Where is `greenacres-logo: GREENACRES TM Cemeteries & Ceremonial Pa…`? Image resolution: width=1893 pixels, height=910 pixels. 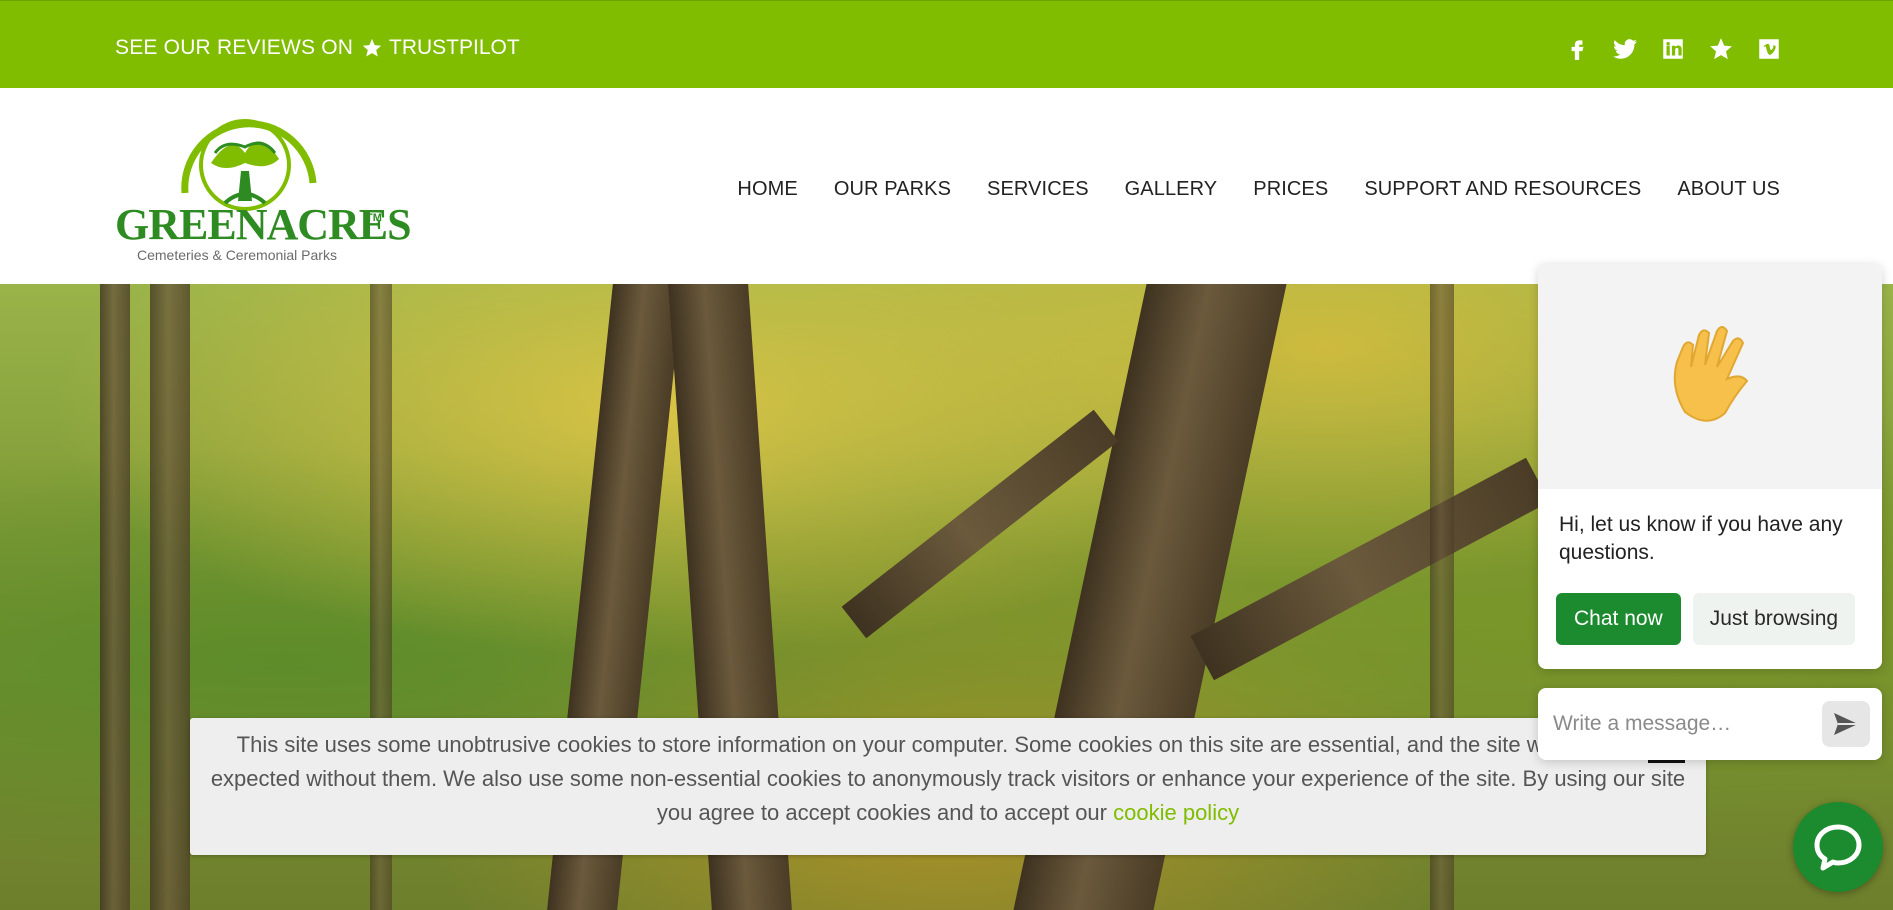 greenacres-logo: GREENACRES TM Cemeteries & Ceremonial Pa… is located at coordinates (263, 188).